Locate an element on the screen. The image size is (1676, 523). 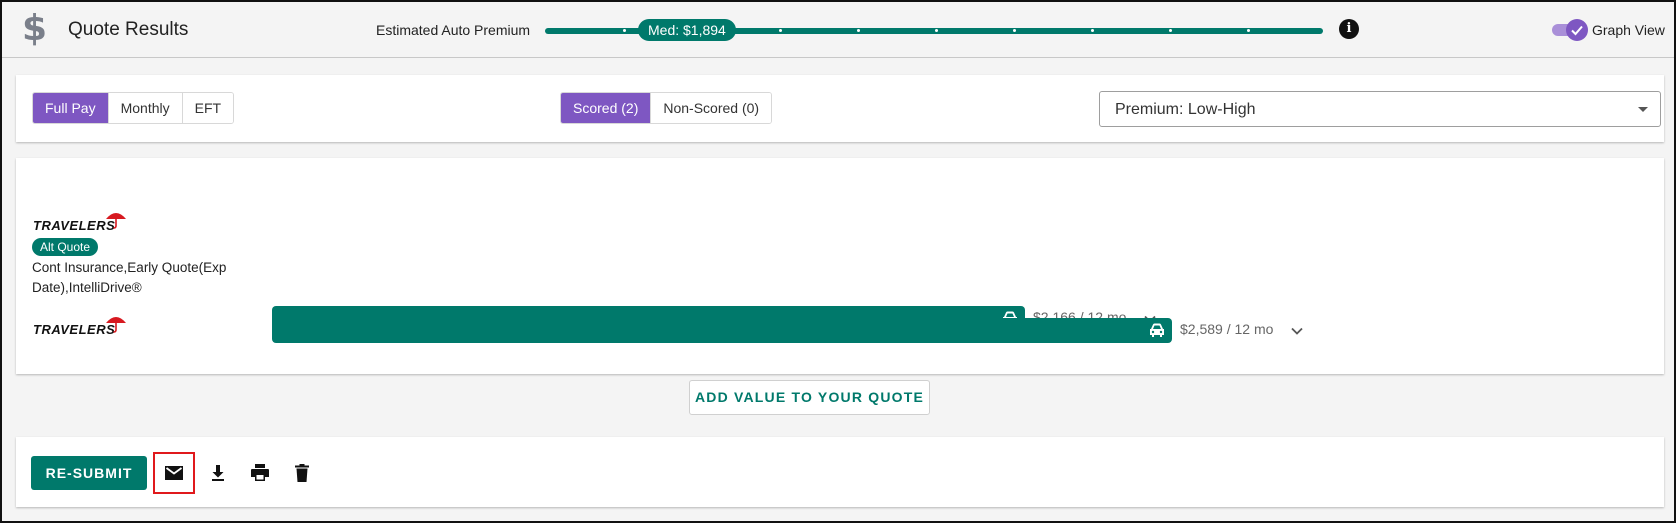
median-premium-badge: Med: $1,894 is located at coordinates (687, 30).